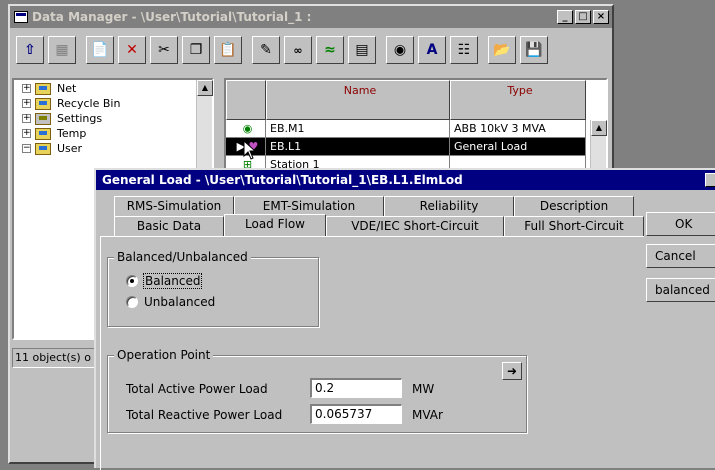  I want to click on tree-item-user: − User, so click(52, 148).